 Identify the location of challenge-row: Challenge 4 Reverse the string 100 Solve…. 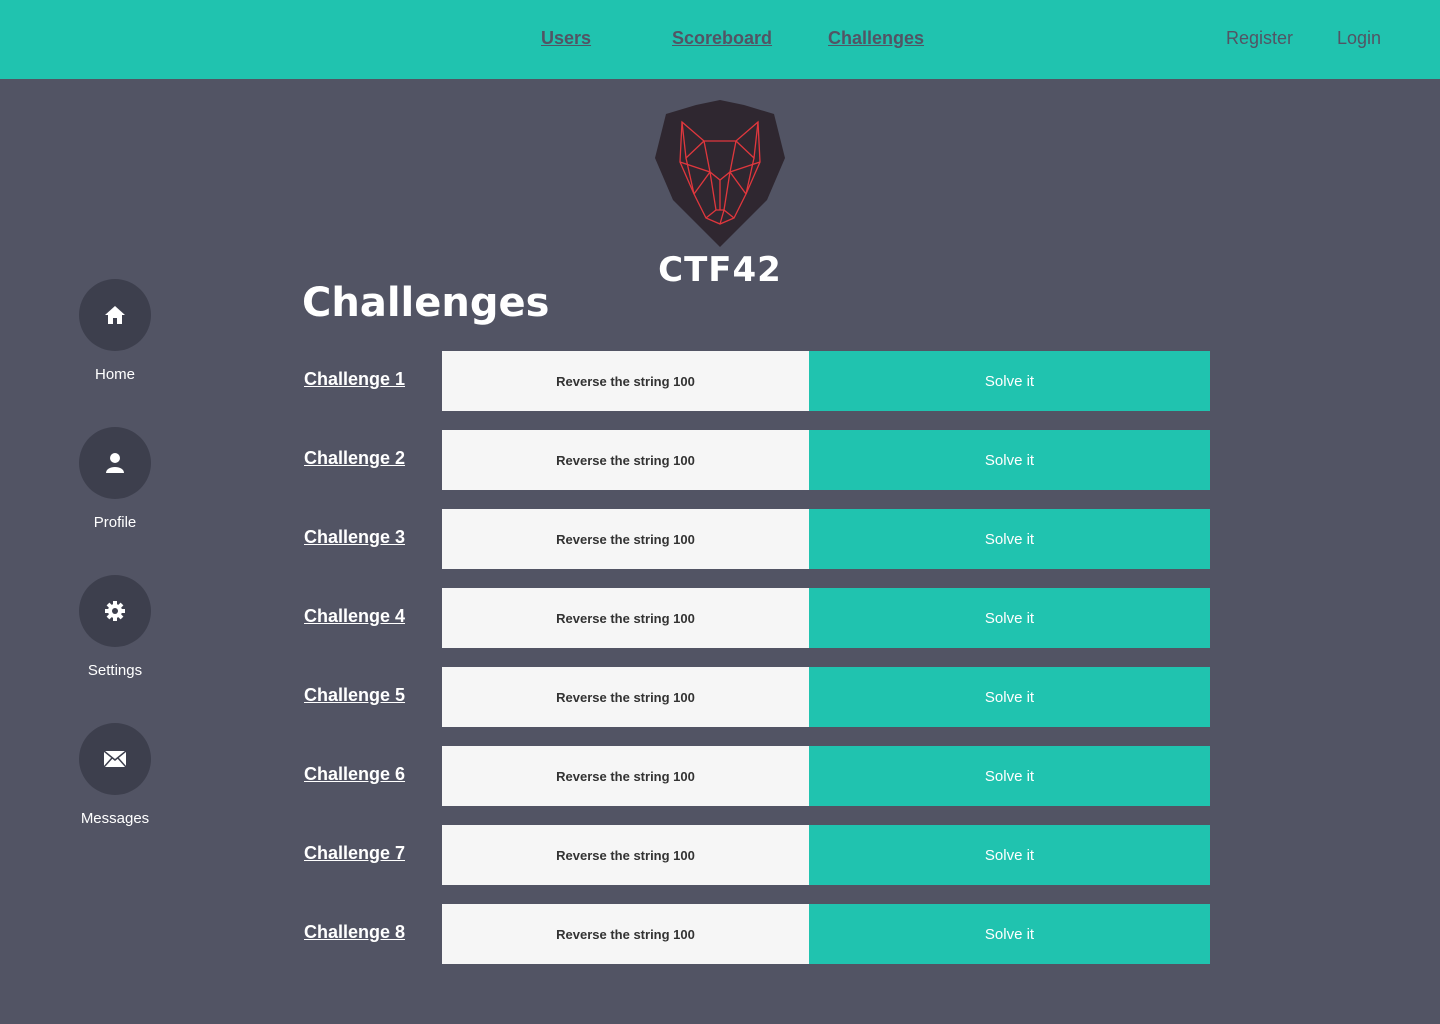
(757, 618).